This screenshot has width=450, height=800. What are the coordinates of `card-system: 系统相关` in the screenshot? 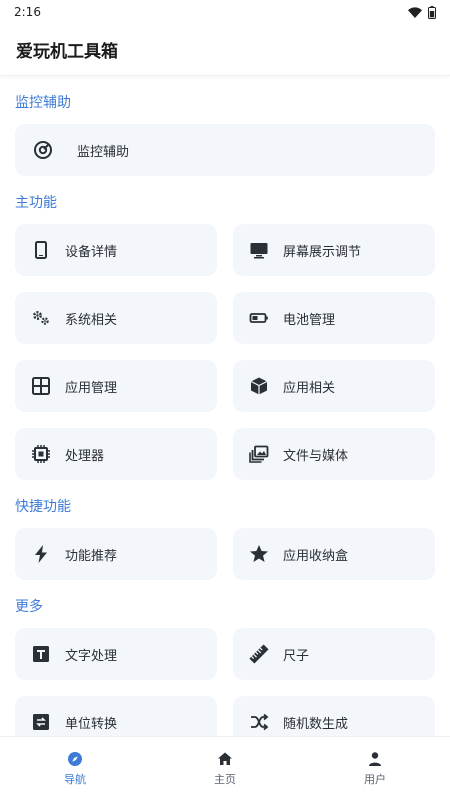 It's located at (116, 318).